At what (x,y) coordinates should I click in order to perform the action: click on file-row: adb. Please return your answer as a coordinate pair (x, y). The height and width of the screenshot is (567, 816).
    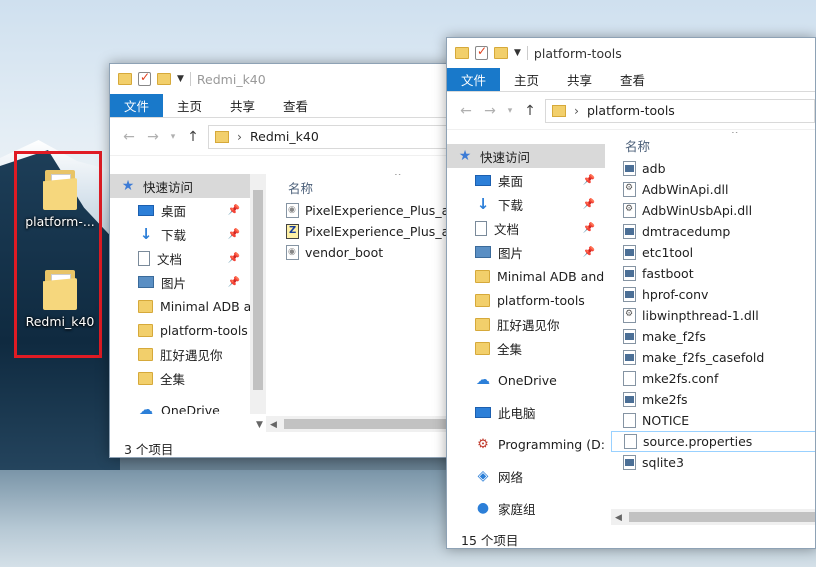
    Looking at the image, I should click on (713, 168).